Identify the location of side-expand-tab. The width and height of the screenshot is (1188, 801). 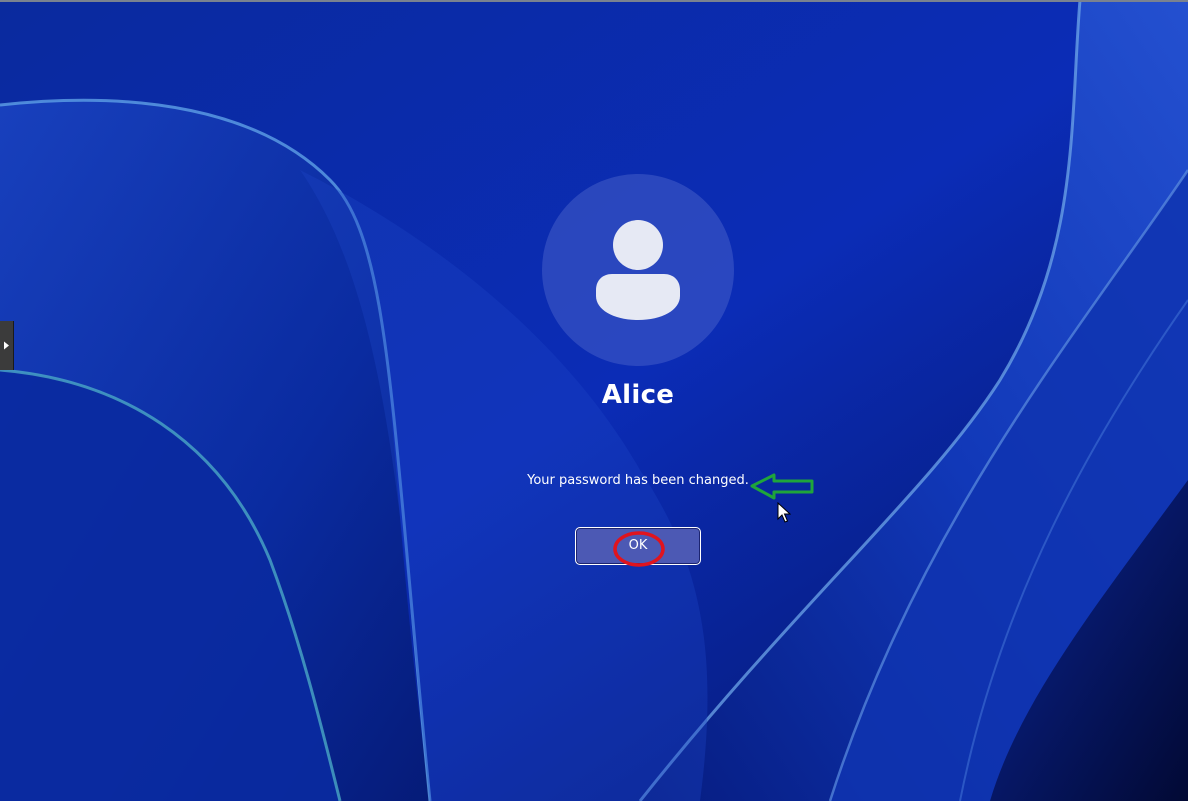
(7, 345).